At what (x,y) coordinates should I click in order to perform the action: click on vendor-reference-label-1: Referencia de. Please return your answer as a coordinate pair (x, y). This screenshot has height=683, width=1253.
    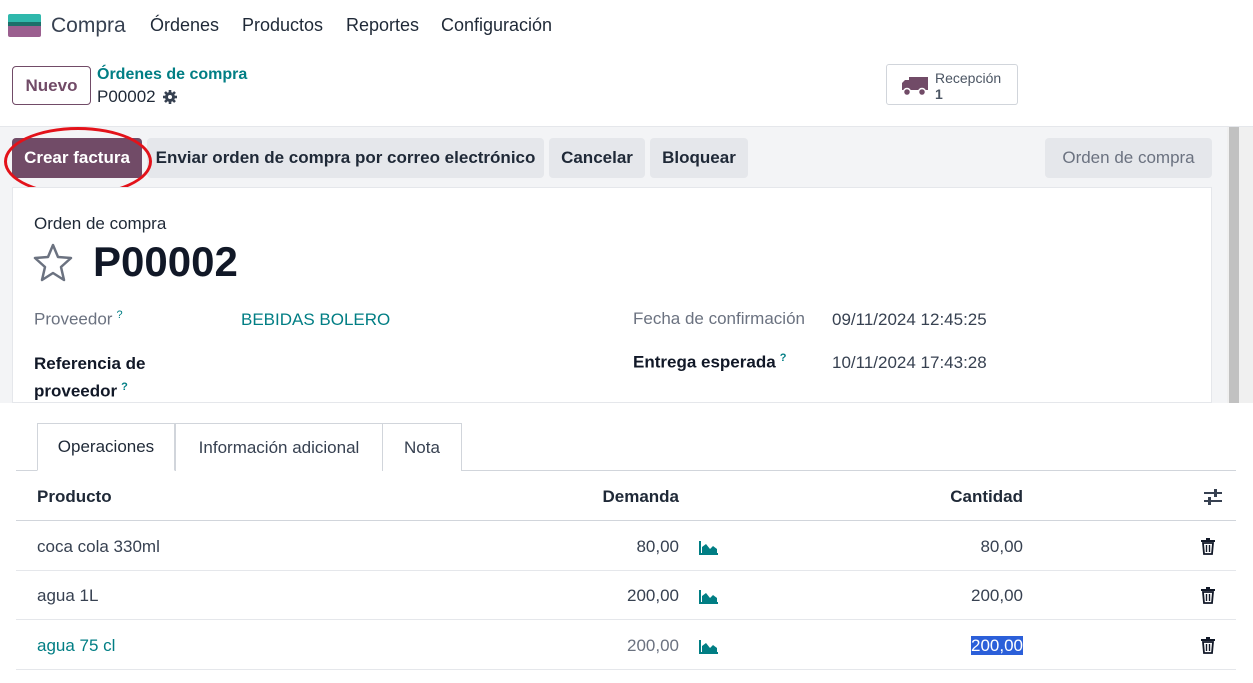
    Looking at the image, I should click on (90, 363).